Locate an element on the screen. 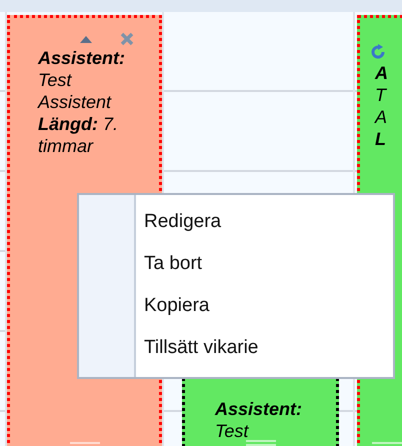 The width and height of the screenshot is (402, 446). up-arrow-icon is located at coordinates (86, 39).